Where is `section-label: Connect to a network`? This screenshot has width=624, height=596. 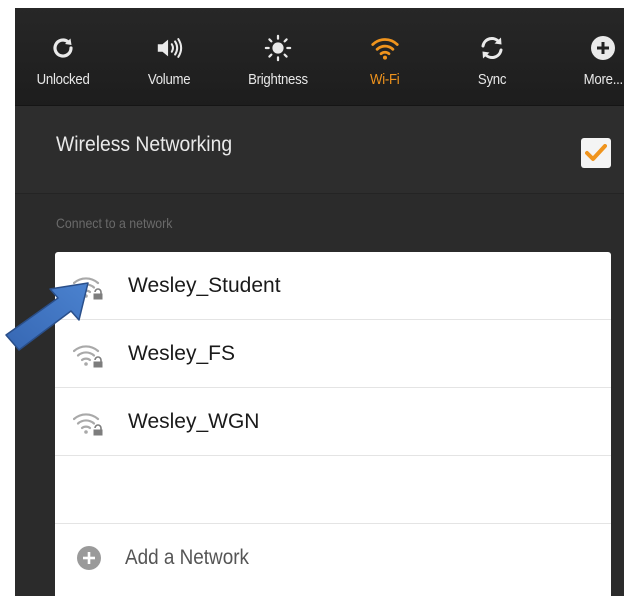
section-label: Connect to a network is located at coordinates (114, 223).